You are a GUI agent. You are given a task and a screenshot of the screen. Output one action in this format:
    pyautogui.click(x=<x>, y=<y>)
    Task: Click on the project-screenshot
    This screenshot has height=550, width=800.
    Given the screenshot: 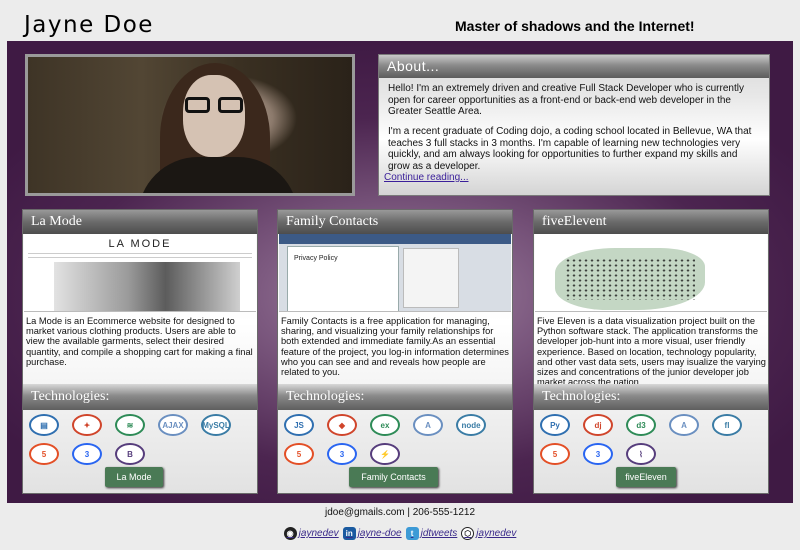 What is the action you would take?
    pyautogui.click(x=651, y=273)
    